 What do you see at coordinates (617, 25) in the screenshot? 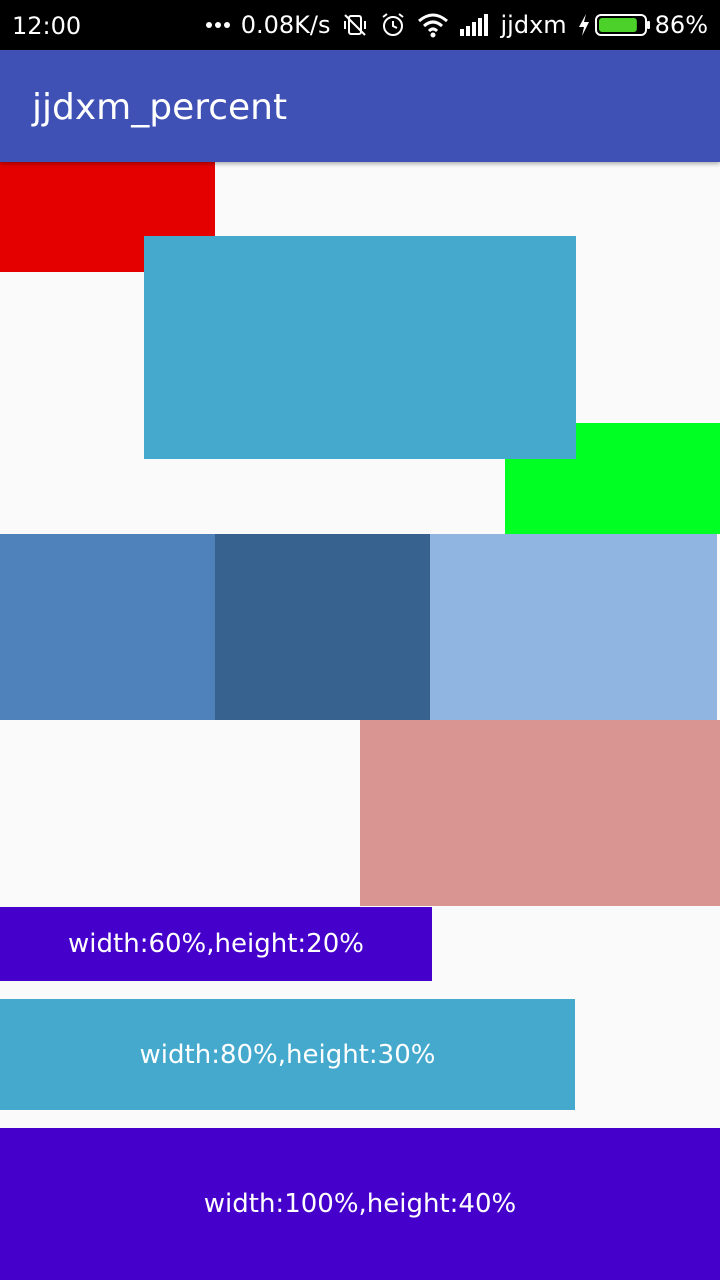
I see `battery-fill` at bounding box center [617, 25].